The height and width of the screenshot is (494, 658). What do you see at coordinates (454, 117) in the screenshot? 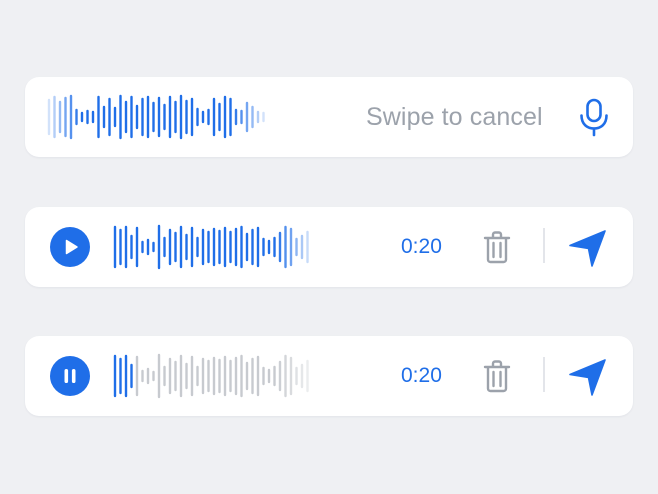
I see `swipe-to-cancel-label: Swipe to cancel` at bounding box center [454, 117].